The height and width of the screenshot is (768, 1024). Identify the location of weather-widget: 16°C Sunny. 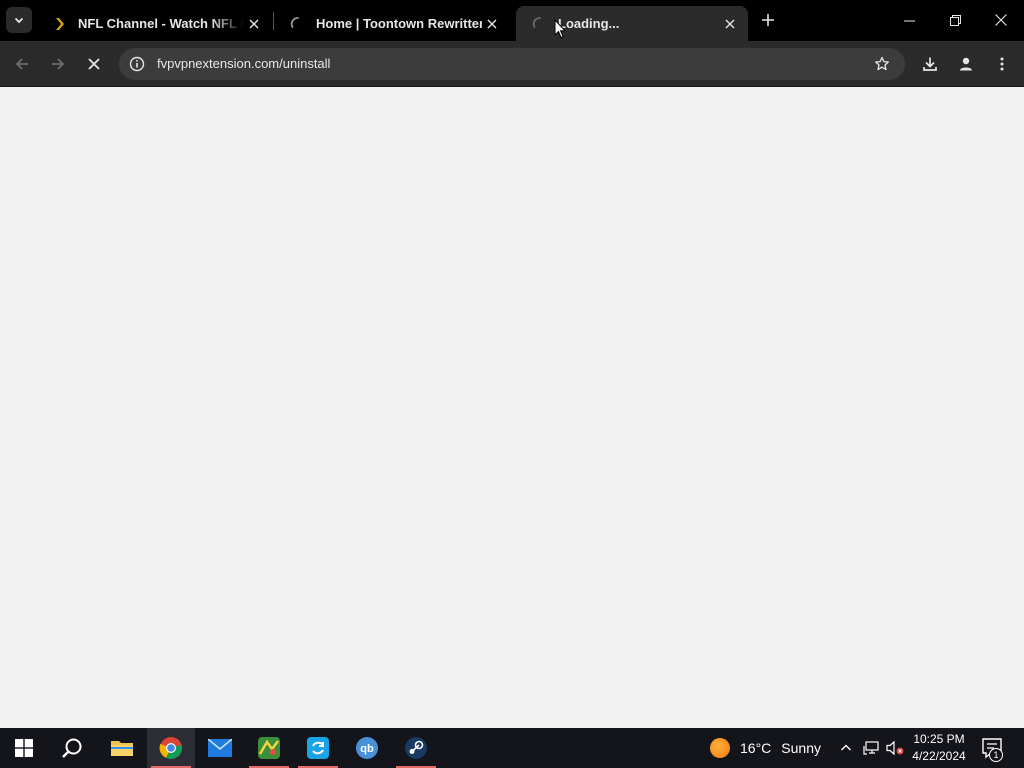
(765, 748).